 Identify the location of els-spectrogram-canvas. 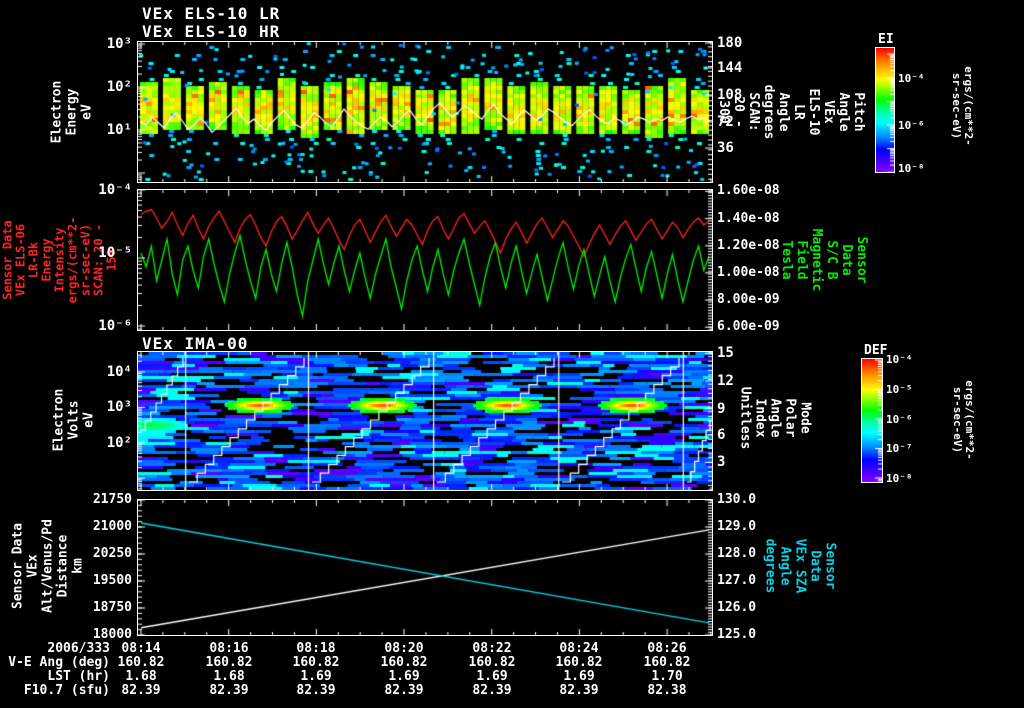
(425, 112).